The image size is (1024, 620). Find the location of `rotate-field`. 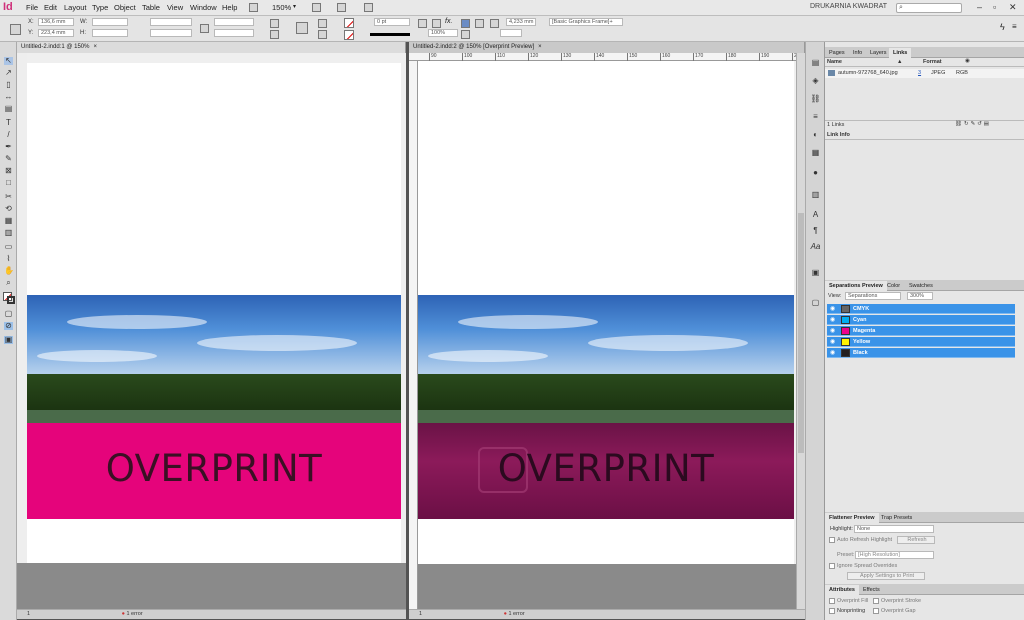

rotate-field is located at coordinates (234, 22).